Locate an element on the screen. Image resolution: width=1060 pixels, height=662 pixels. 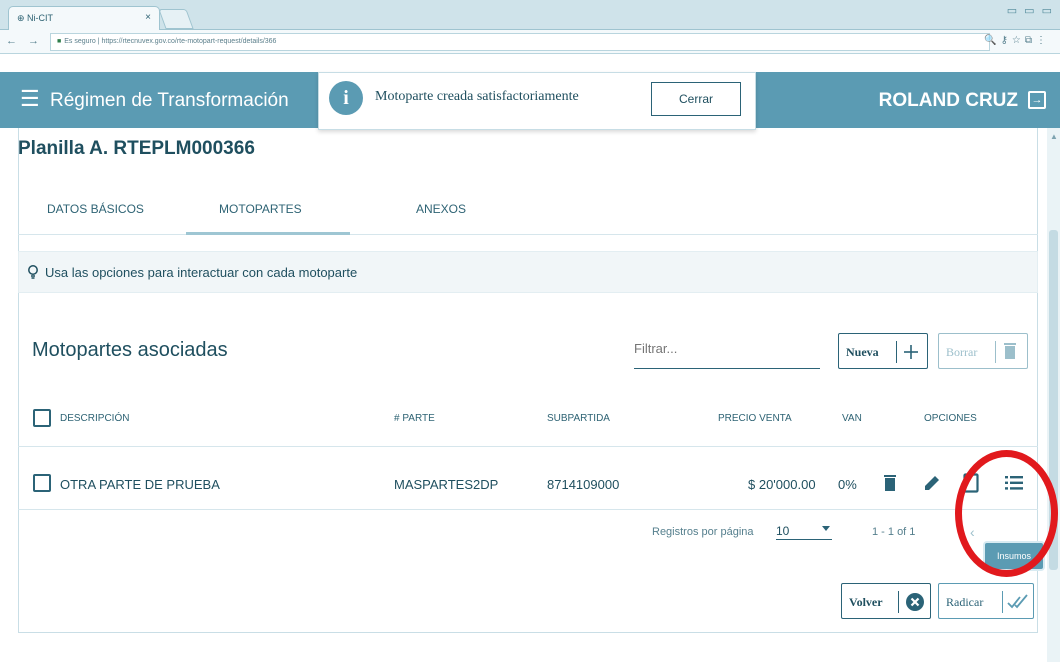
double-check-icon is located at coordinates (1017, 601).